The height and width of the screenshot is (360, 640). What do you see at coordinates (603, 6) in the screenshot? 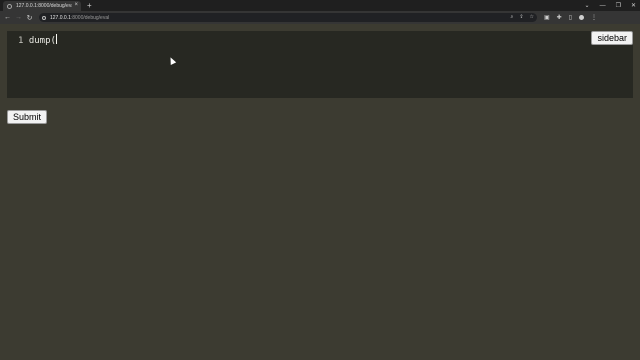
I see `minimize-icon: —` at bounding box center [603, 6].